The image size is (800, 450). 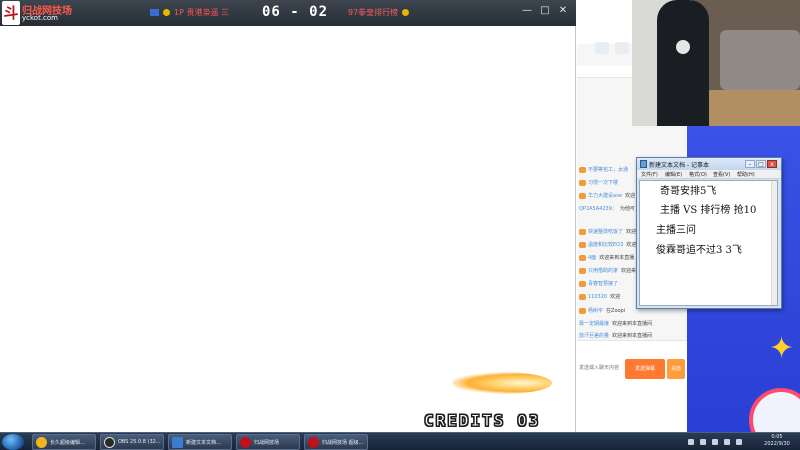 What do you see at coordinates (41, 442) in the screenshot?
I see `browser-icon` at bounding box center [41, 442].